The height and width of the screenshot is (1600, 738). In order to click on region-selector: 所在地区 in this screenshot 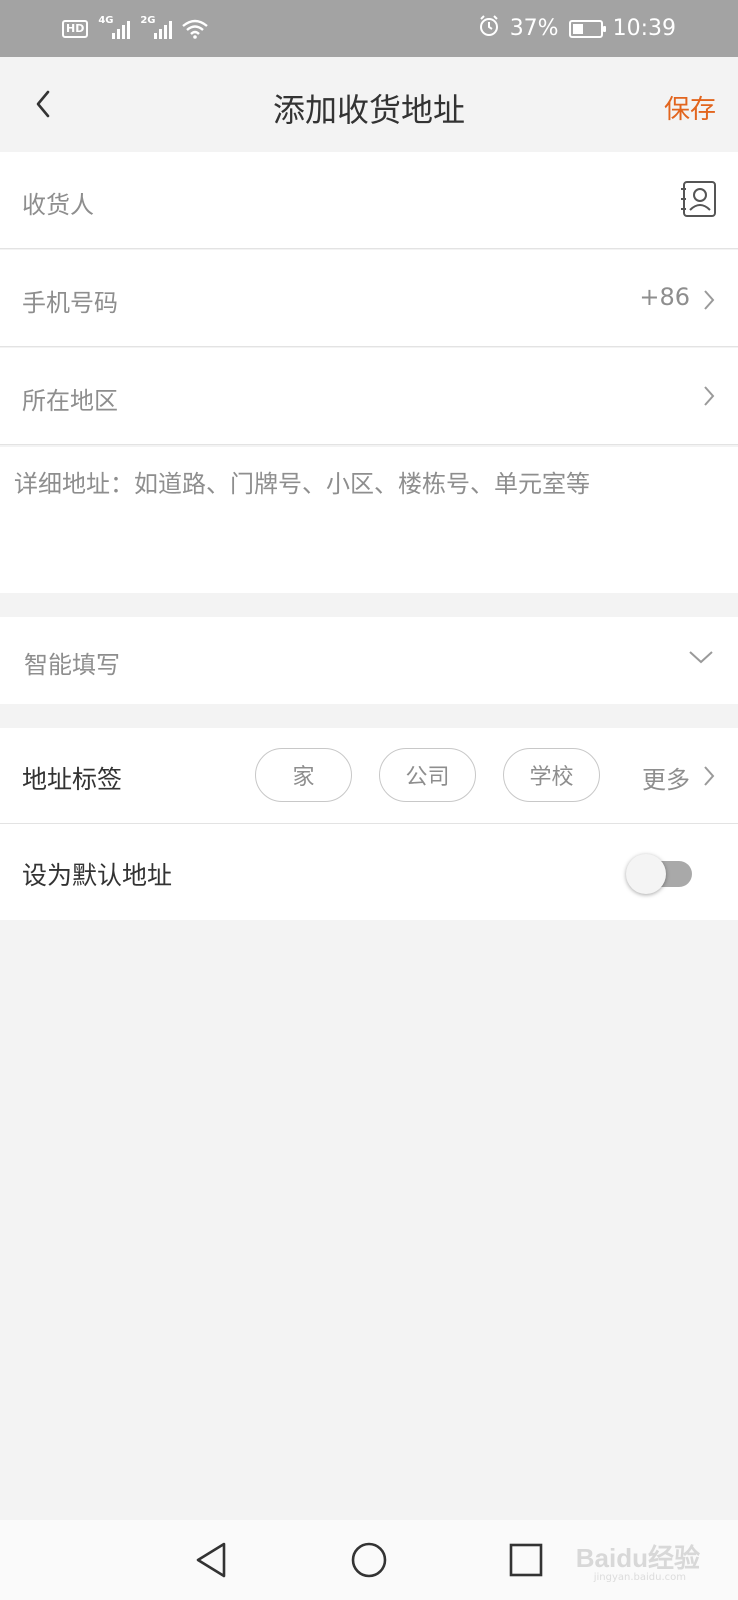, I will do `click(369, 396)`.